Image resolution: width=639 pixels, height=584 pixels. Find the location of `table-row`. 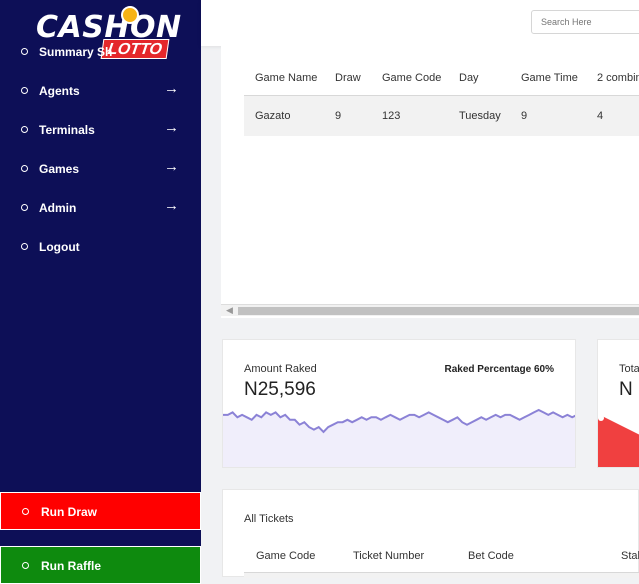

table-row is located at coordinates (441, 575).